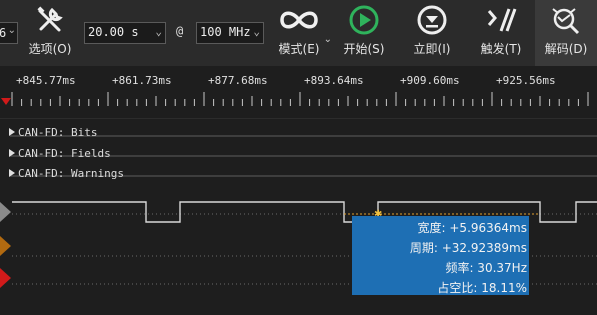  Describe the element at coordinates (299, 20) in the screenshot. I see `infinity-icon` at that location.